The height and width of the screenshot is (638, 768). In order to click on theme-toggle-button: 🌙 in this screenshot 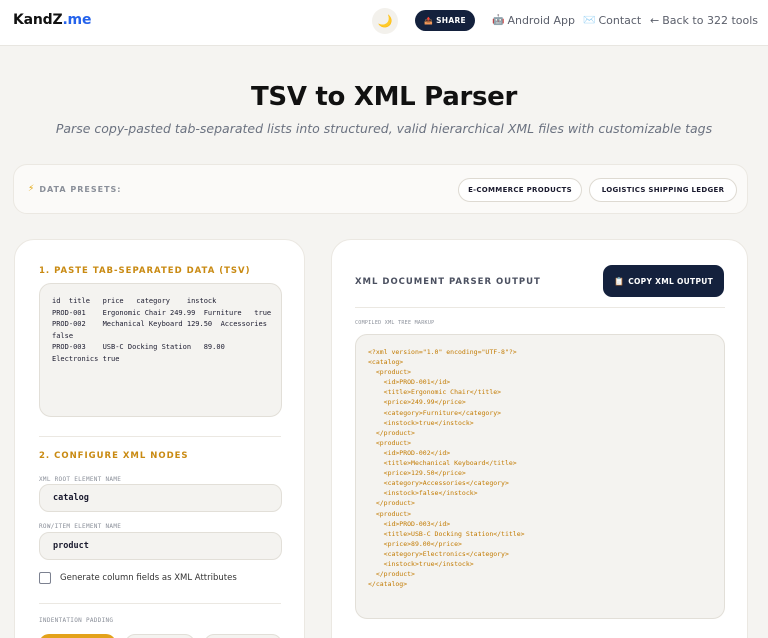, I will do `click(385, 21)`.